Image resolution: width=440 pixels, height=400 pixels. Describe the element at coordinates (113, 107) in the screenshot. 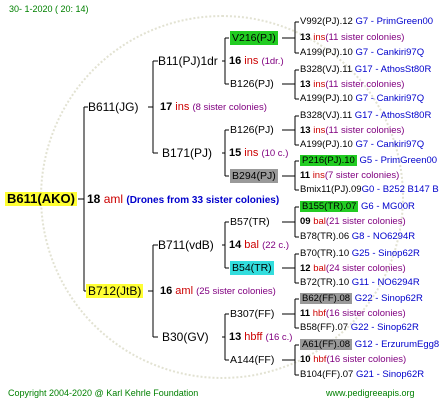

I see `g2-upper: B611(JG)` at that location.